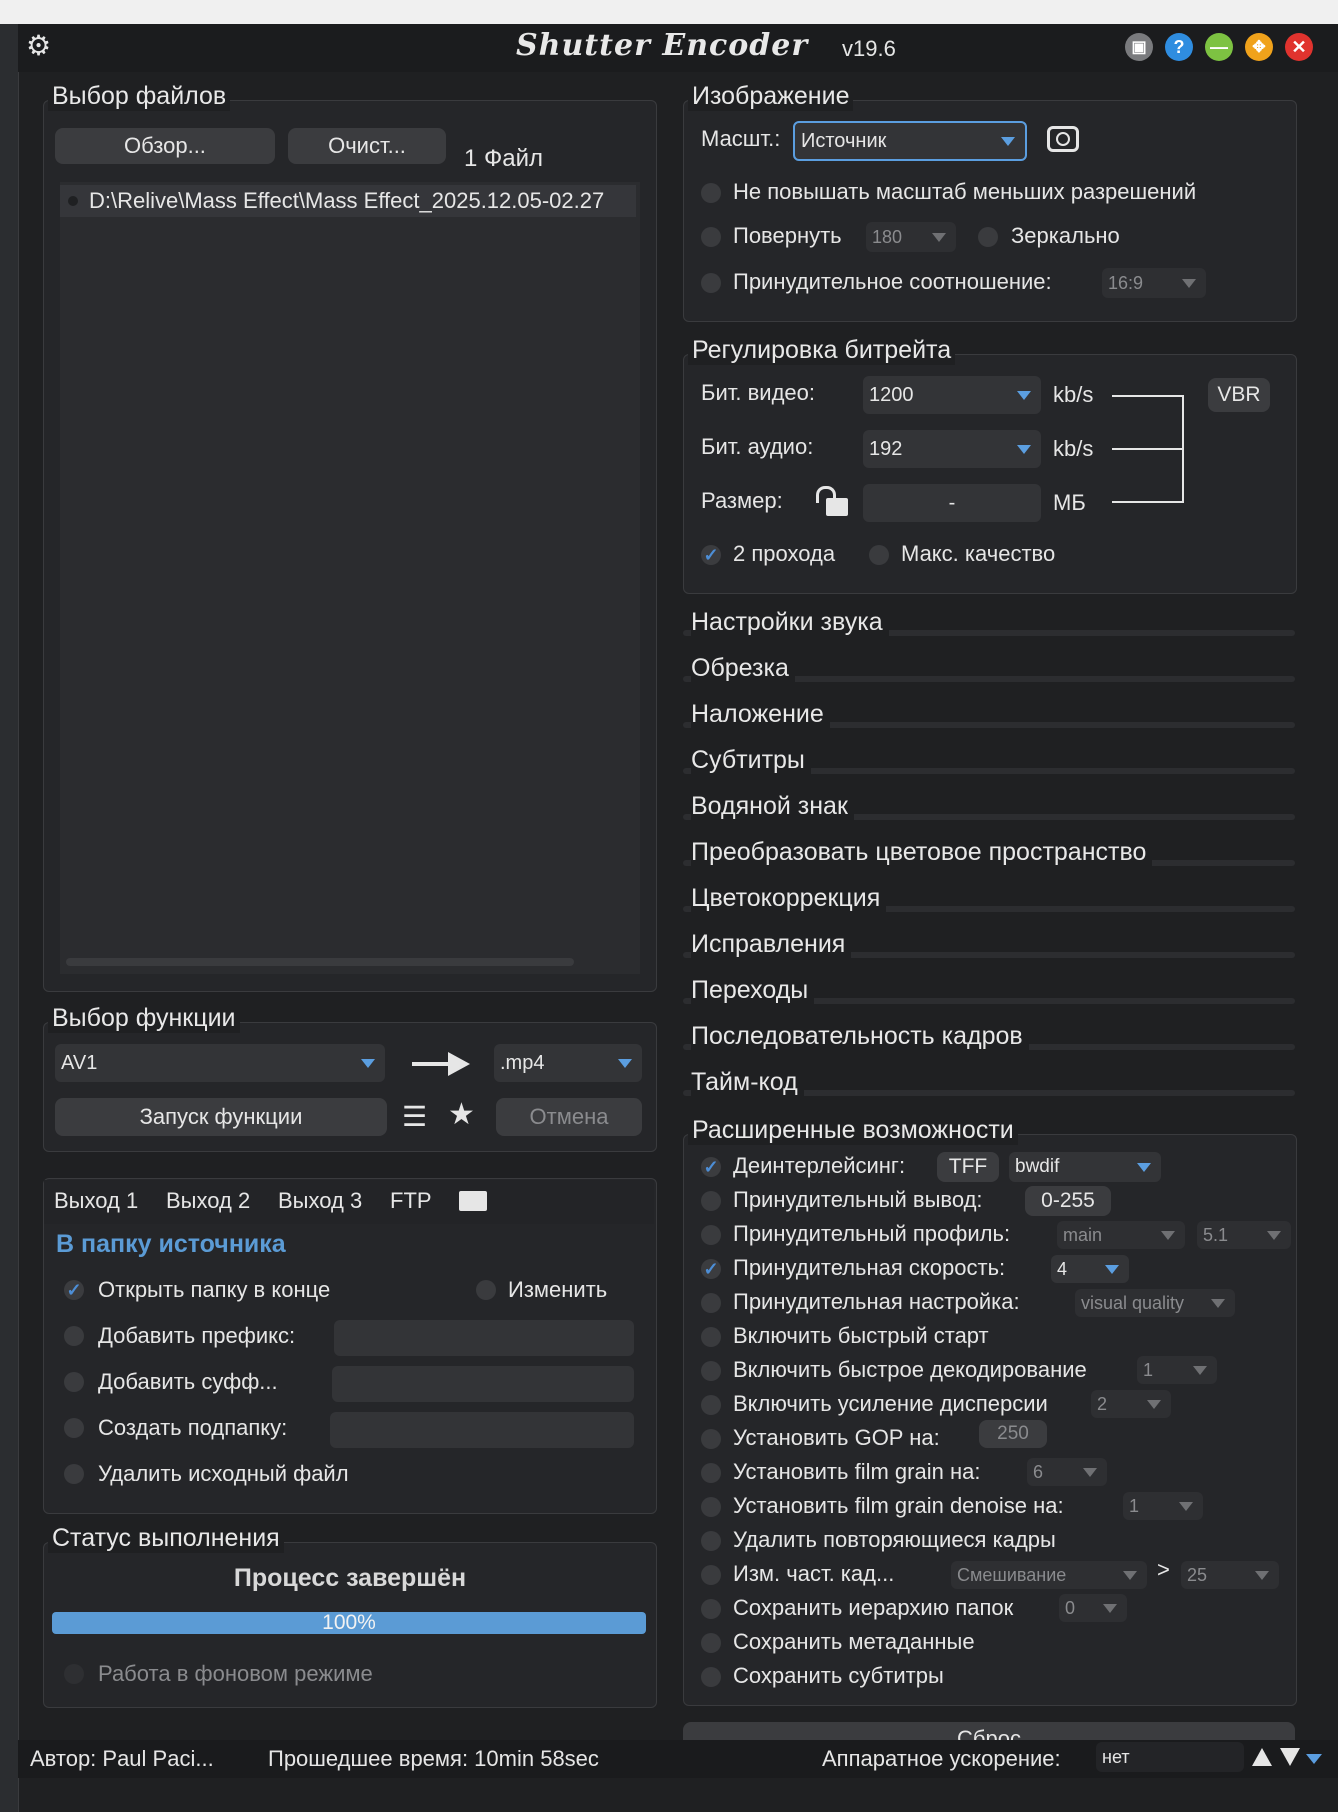 The height and width of the screenshot is (1812, 1338). I want to click on fast-decode-checkbox, so click(711, 1371).